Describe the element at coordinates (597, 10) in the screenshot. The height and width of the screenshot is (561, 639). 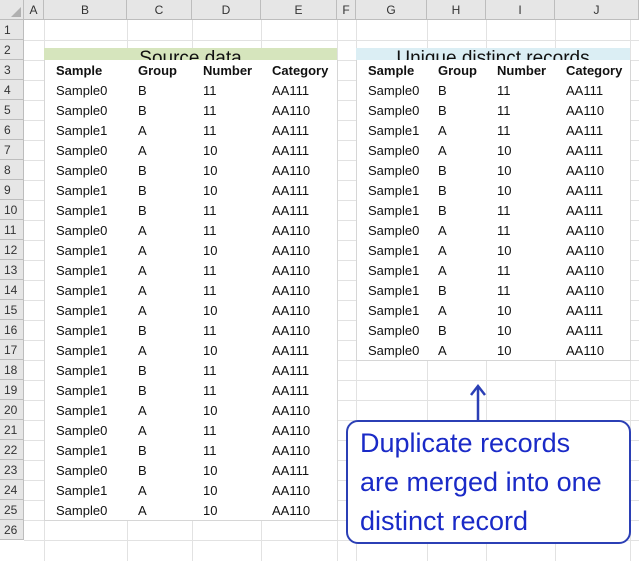
I see `column-header-j: J` at that location.